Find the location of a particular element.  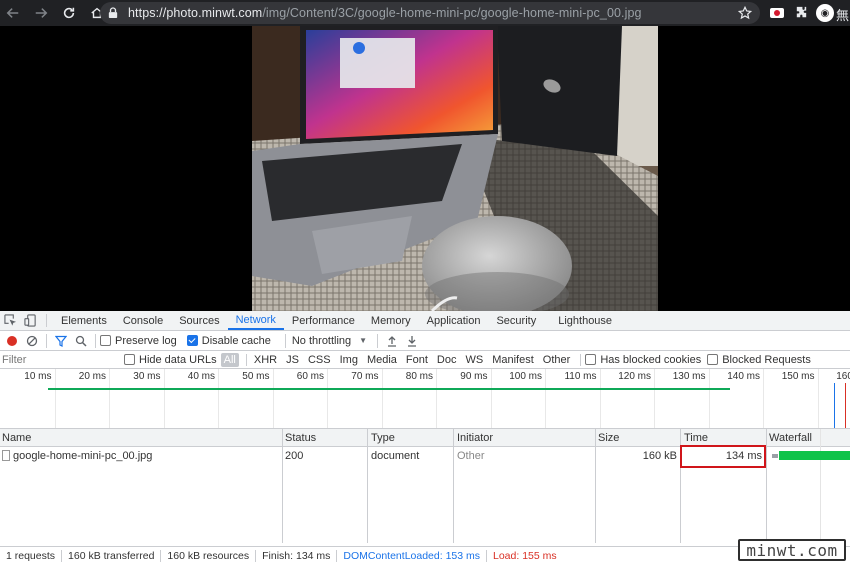

blocked-requests-box is located at coordinates (713, 359).